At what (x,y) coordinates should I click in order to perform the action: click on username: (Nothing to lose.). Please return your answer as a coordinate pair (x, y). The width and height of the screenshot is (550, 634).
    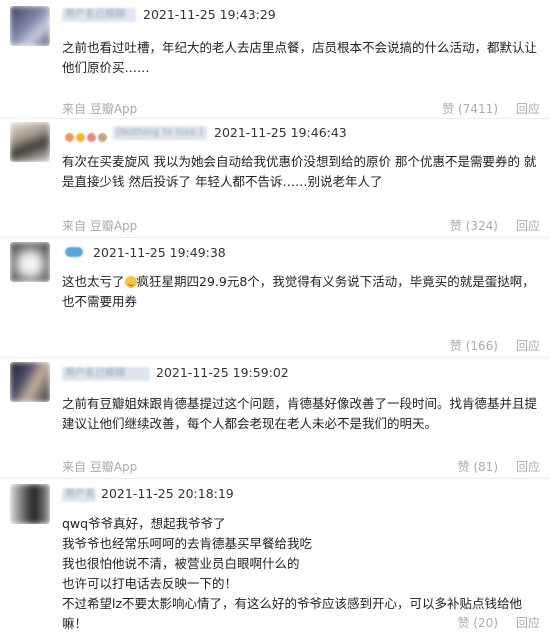
    Looking at the image, I should click on (160, 133).